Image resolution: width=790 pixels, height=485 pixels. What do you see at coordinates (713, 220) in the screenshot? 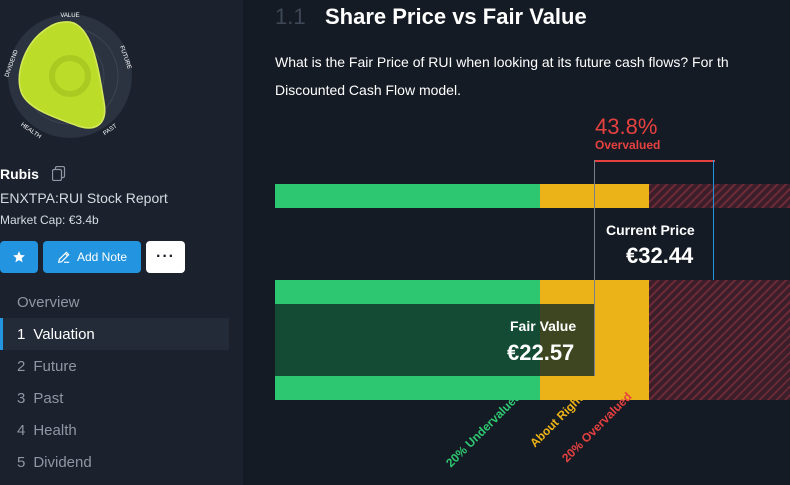
I see `current-price-line` at bounding box center [713, 220].